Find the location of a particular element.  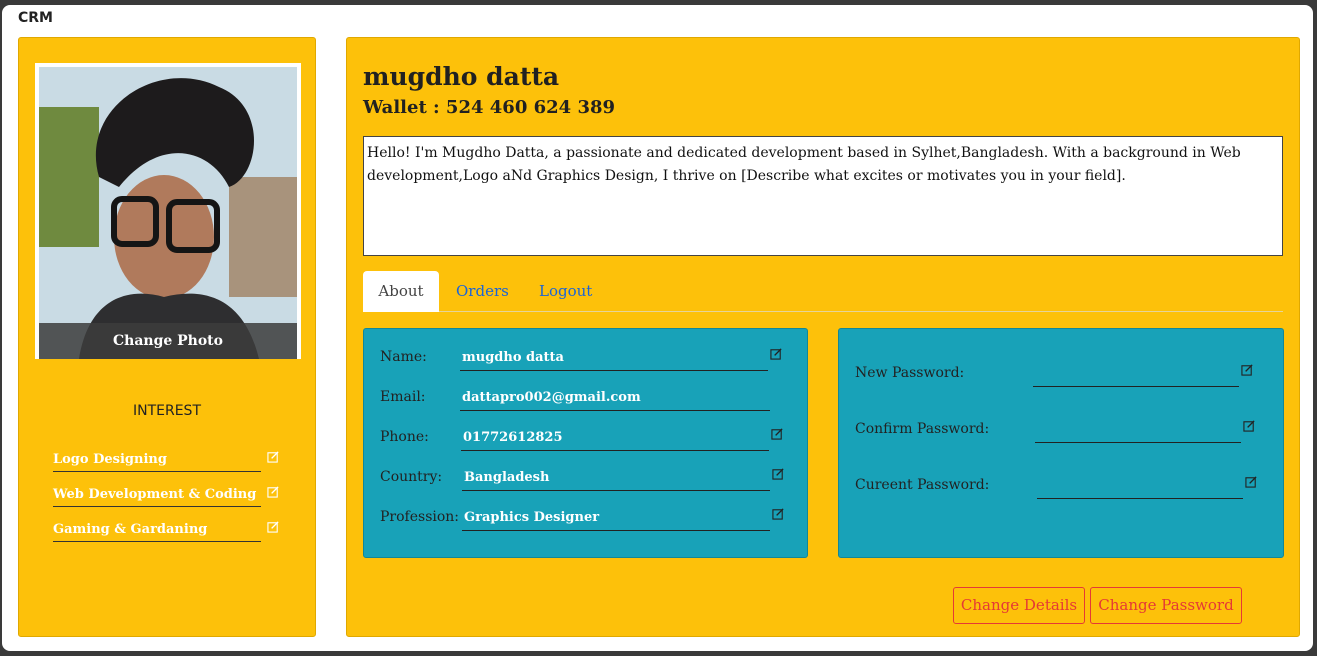

wallet-balance: Wallet : 524 460 624 389 is located at coordinates (489, 107).